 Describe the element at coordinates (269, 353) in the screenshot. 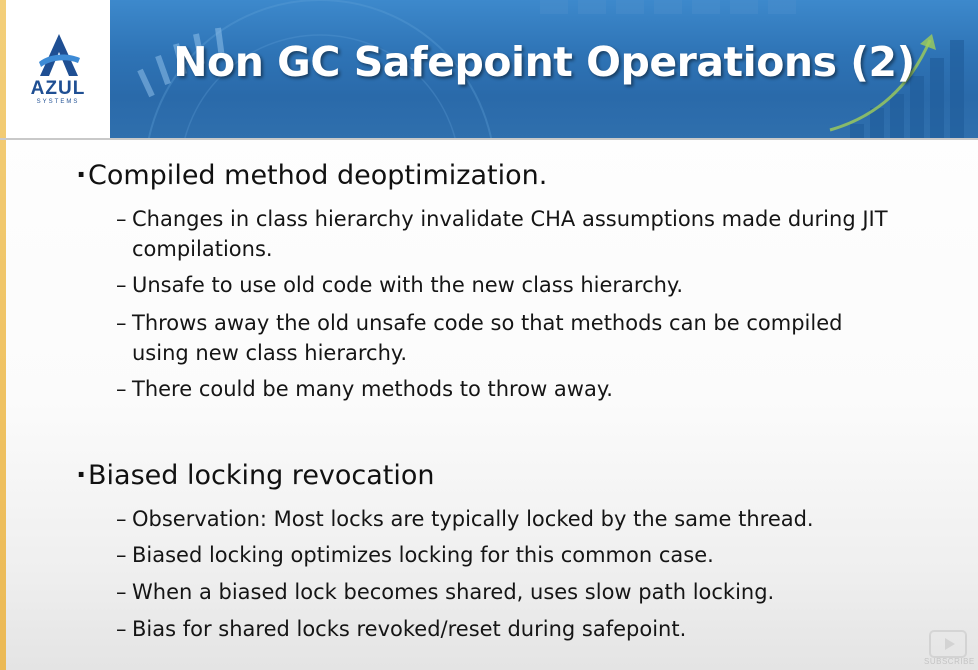

I see `list-item-continuation: using new class hierarchy.` at that location.